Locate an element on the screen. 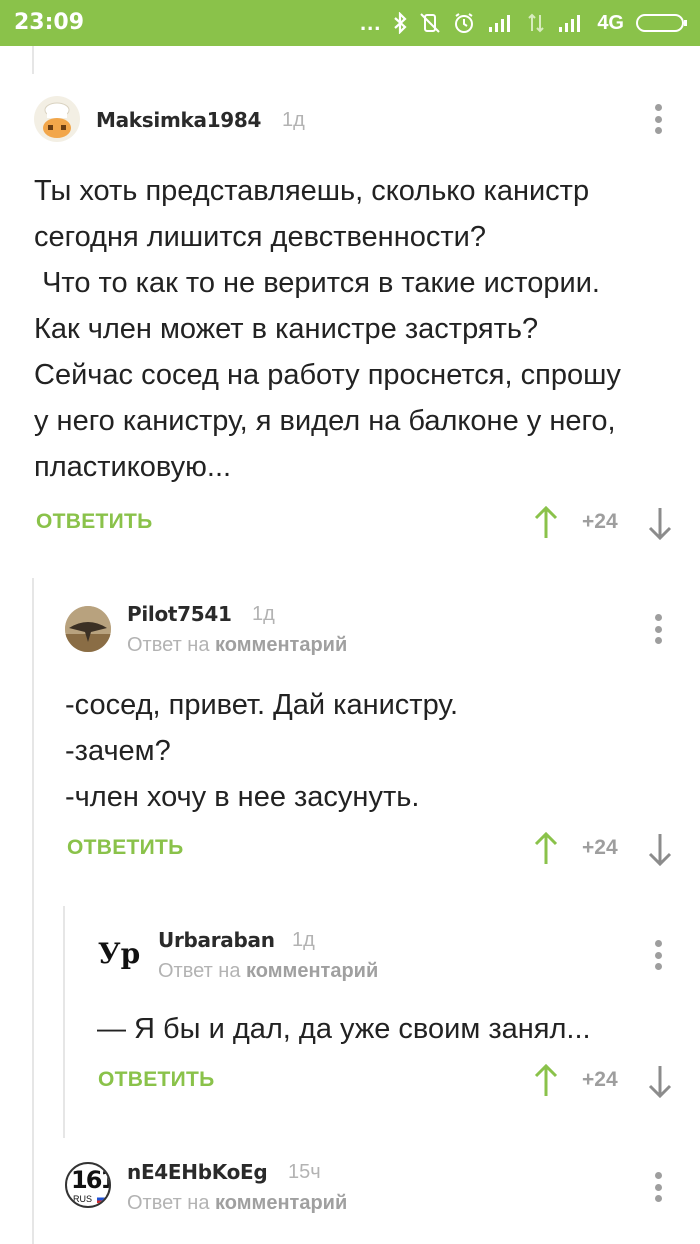 Image resolution: width=700 pixels, height=1244 pixels. more-options-icon is located at coordinates (658, 1187).